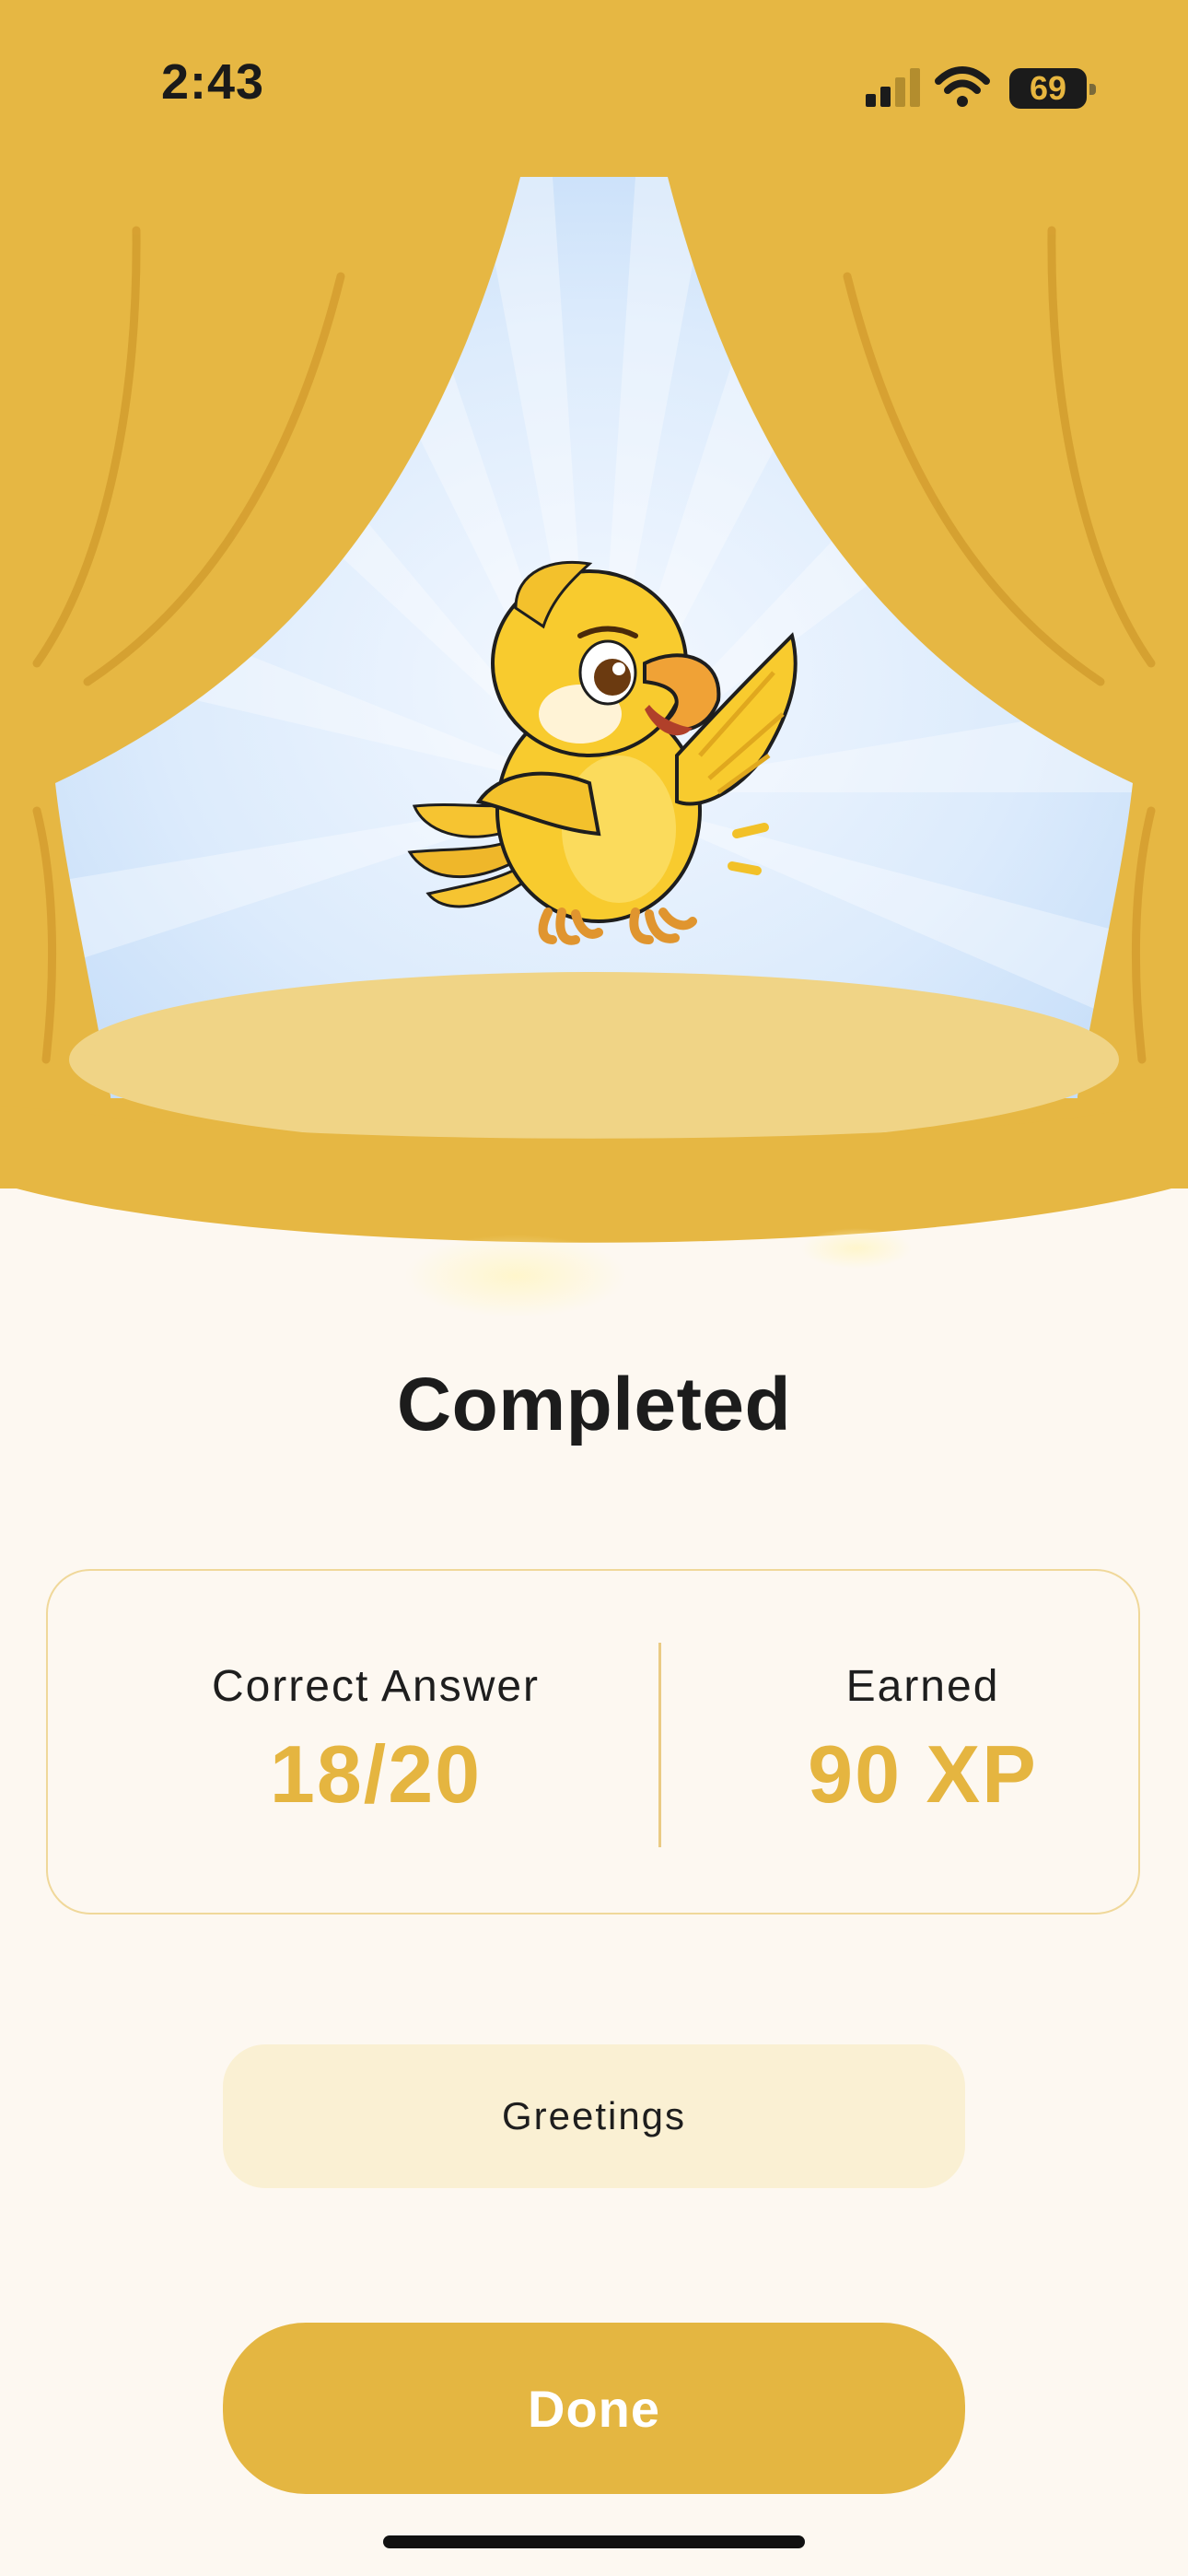  What do you see at coordinates (594, 87) in the screenshot?
I see `status-bar: 2:43 69` at bounding box center [594, 87].